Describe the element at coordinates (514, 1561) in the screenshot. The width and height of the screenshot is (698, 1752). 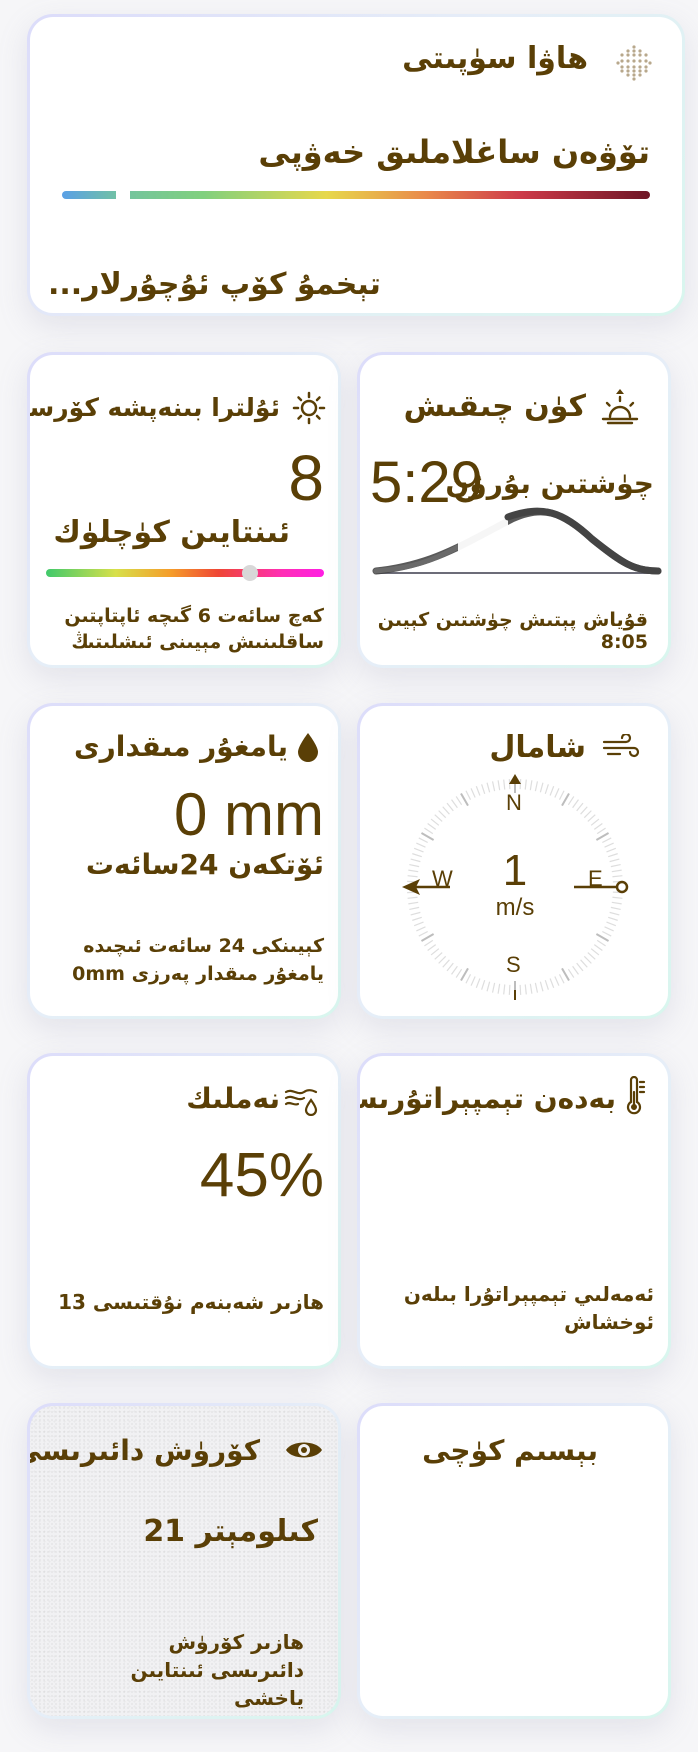
I see `pressure-card: بېسىم كۈچى` at that location.